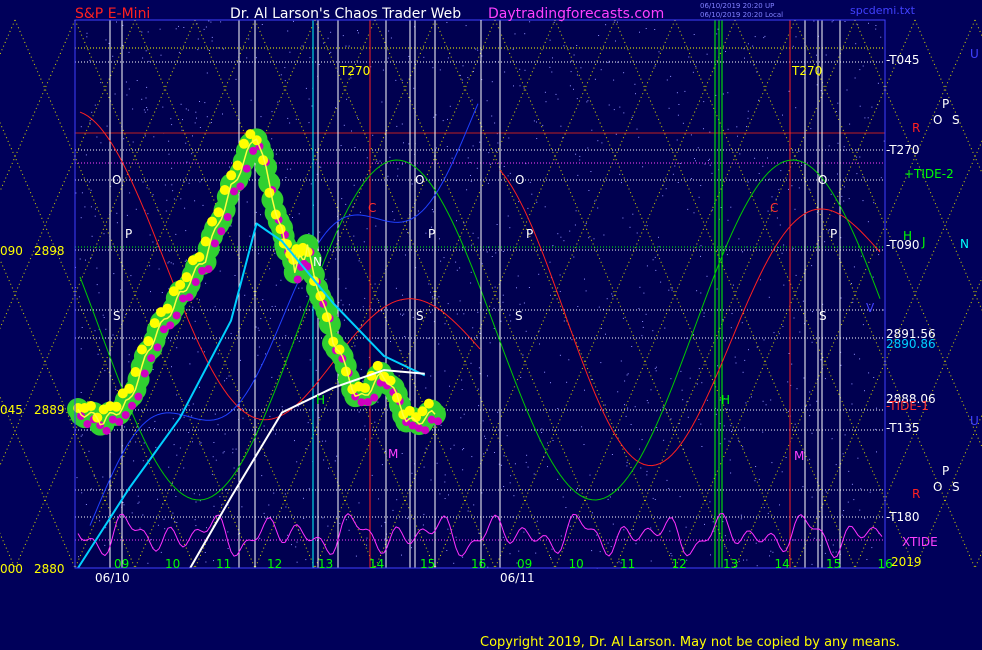 Image resolution: width=982 pixels, height=650 pixels. What do you see at coordinates (679, 564) in the screenshot?
I see `x-hour-tick: 12` at bounding box center [679, 564].